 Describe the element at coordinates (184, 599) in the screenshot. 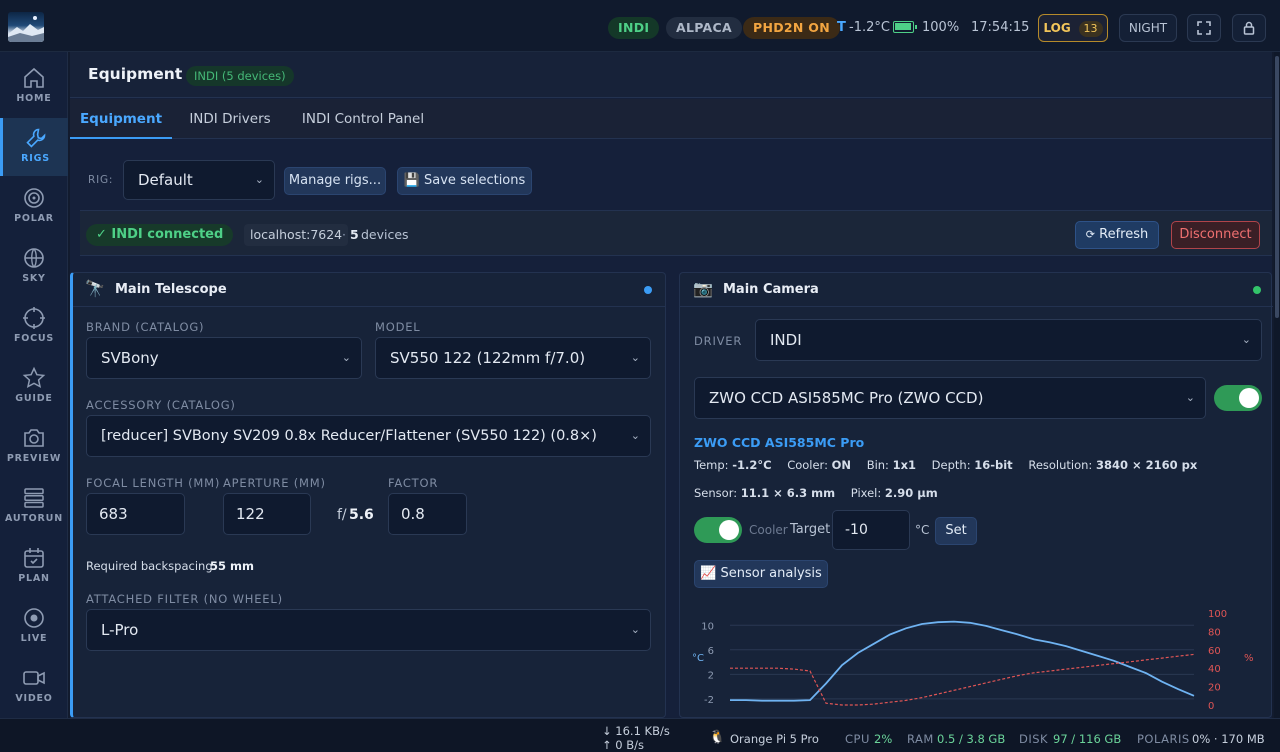

I see `filter-label: ATTACHED FILTER (NO WHEEL)` at that location.